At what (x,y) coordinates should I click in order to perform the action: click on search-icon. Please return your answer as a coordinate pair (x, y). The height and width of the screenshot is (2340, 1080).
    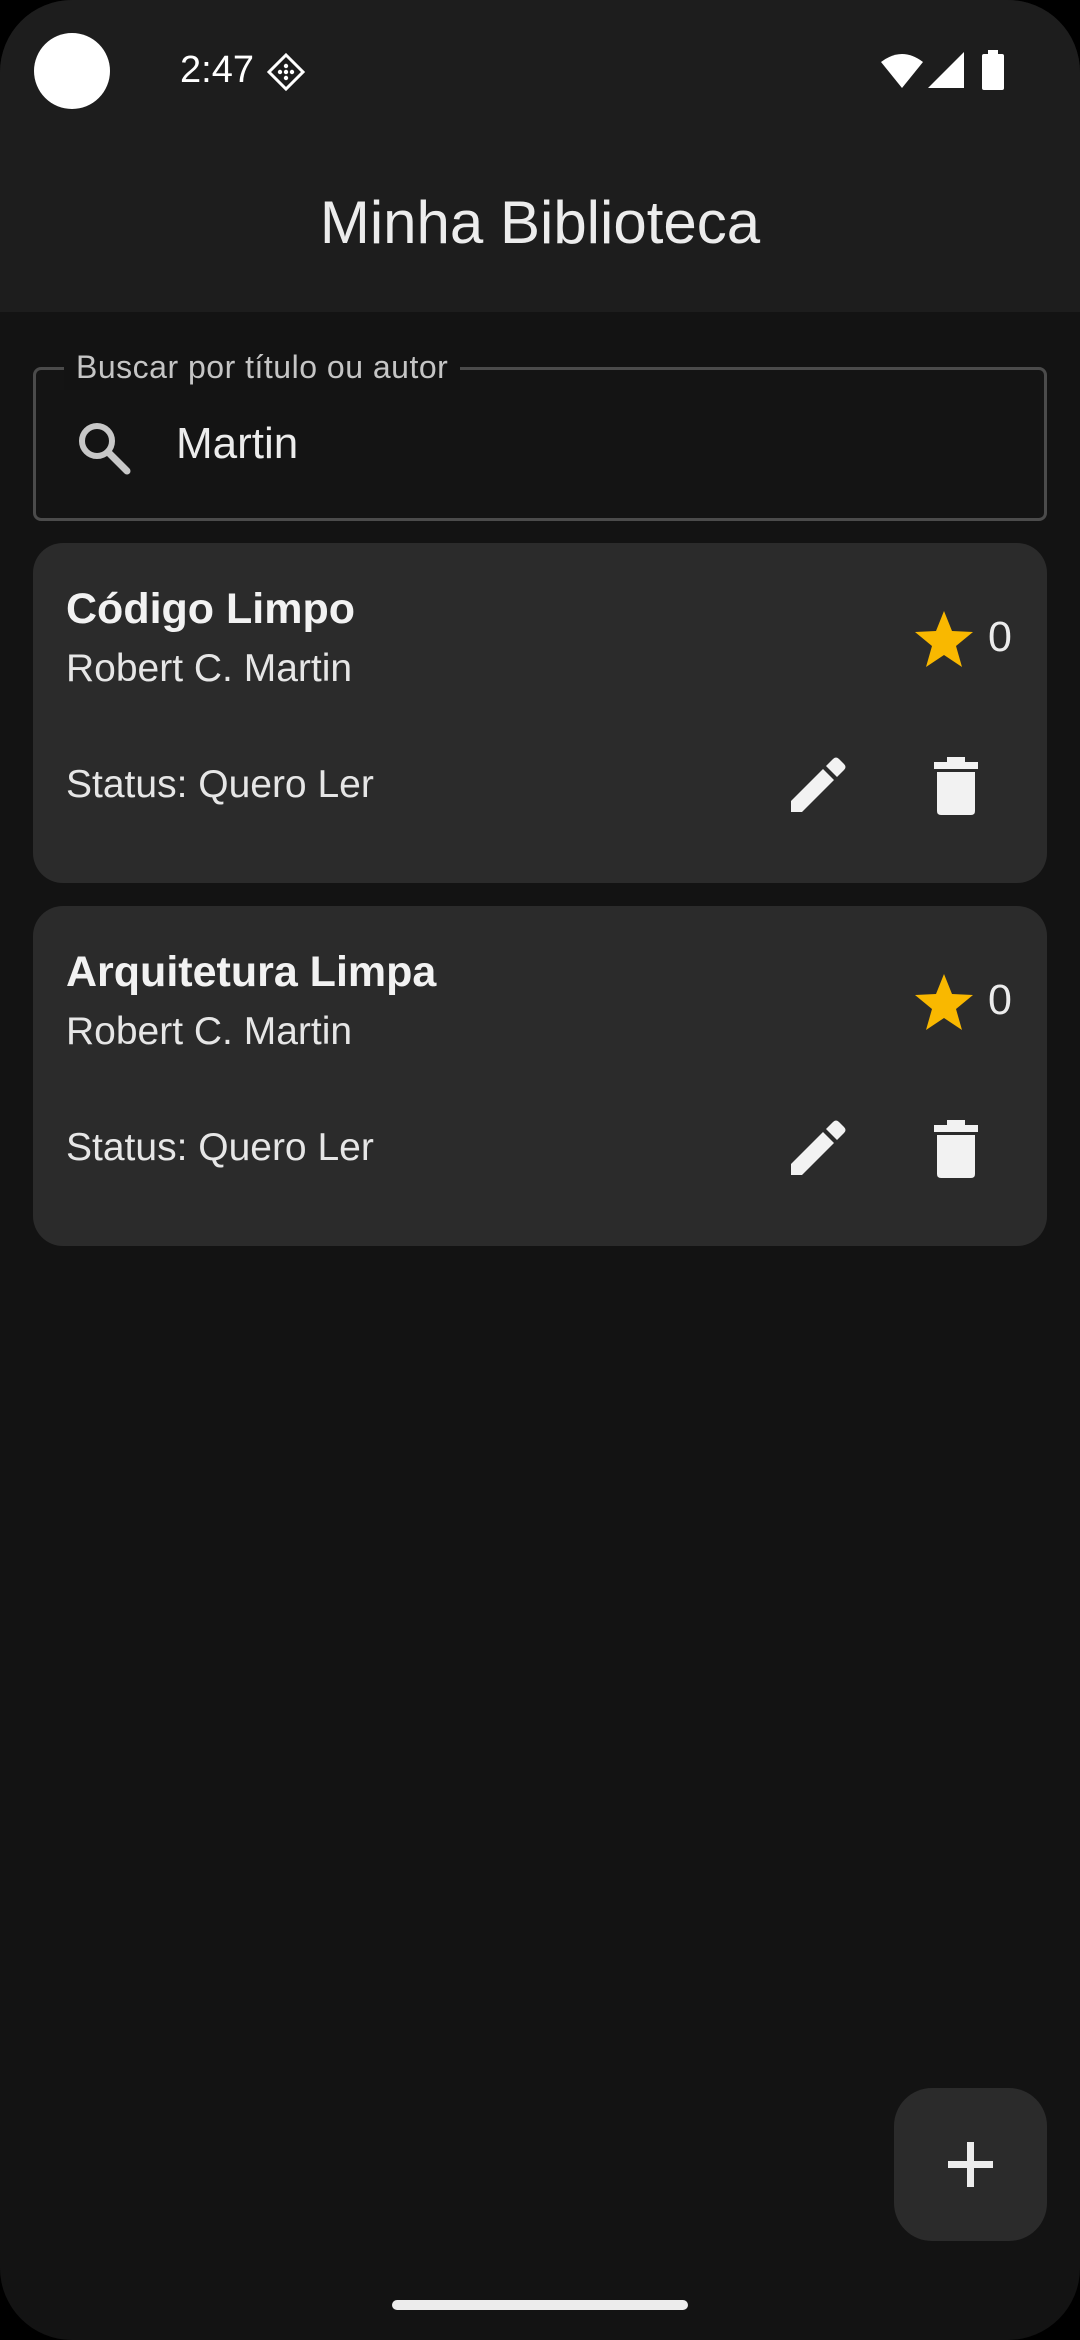
    Looking at the image, I should click on (105, 449).